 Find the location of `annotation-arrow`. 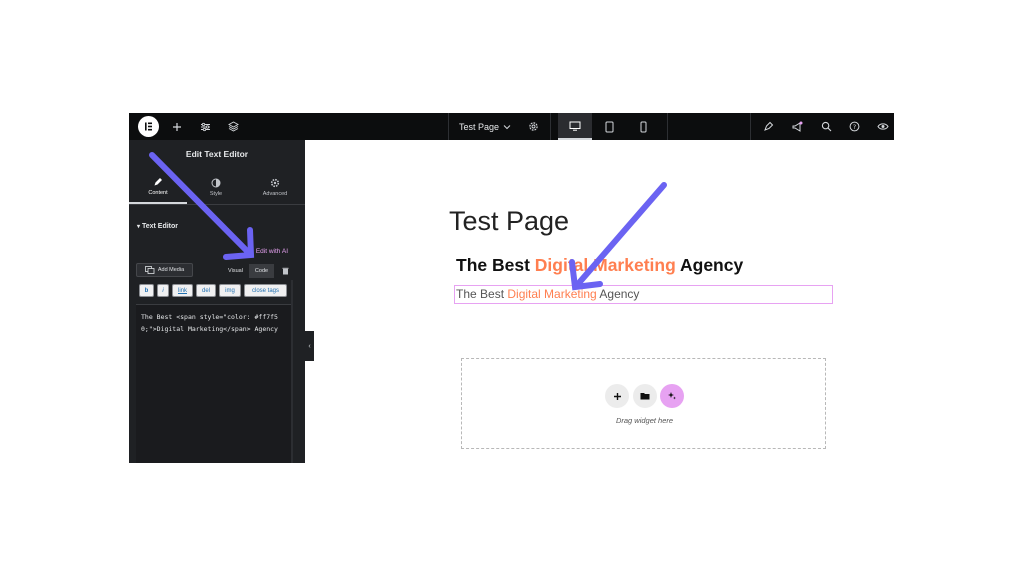

annotation-arrow is located at coordinates (408, 221).